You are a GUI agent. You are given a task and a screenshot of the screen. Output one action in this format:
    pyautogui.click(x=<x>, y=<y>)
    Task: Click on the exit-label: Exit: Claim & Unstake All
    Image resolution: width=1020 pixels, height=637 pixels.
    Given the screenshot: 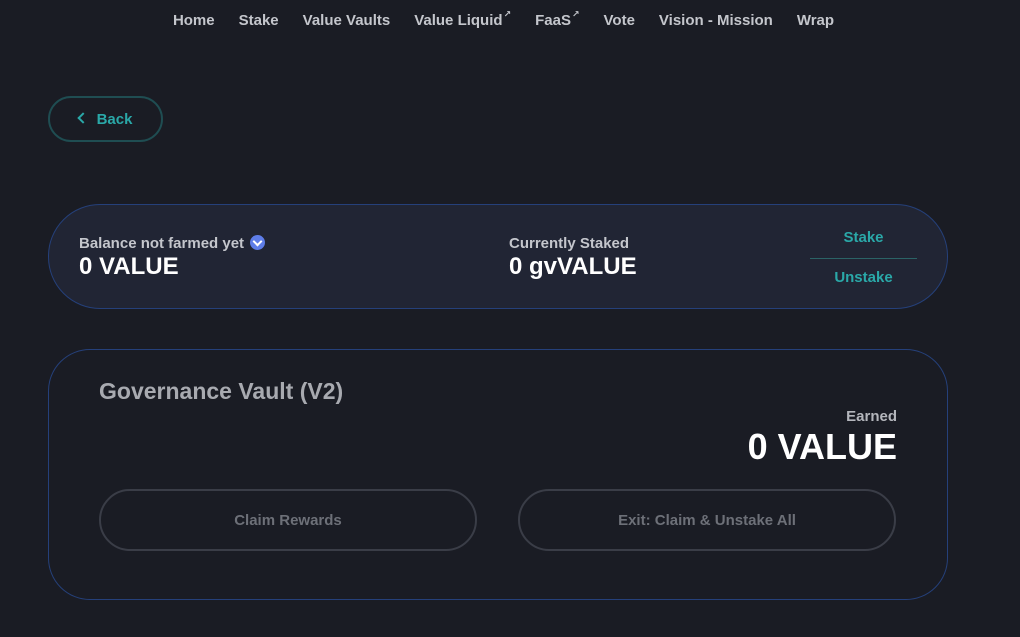 What is the action you would take?
    pyautogui.click(x=707, y=520)
    